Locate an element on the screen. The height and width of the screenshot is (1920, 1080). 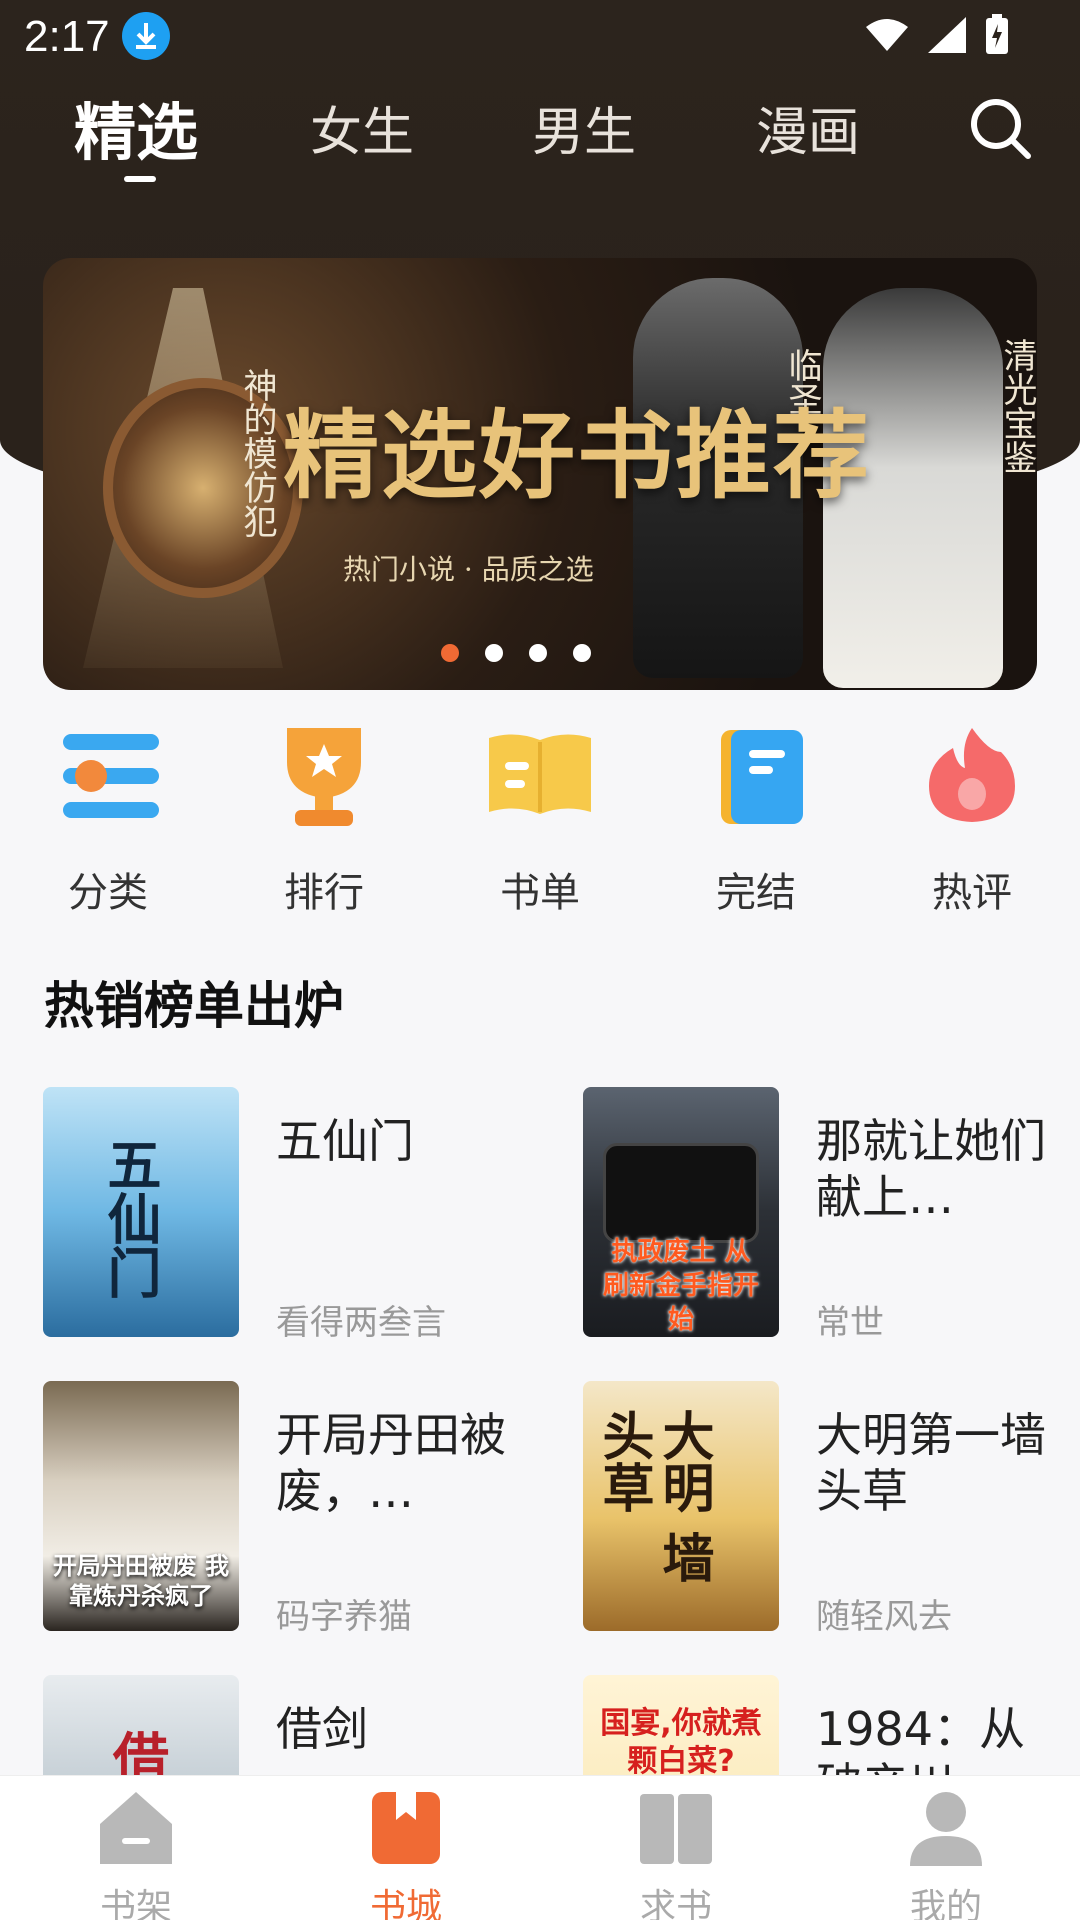
battery-icon is located at coordinates (997, 34).